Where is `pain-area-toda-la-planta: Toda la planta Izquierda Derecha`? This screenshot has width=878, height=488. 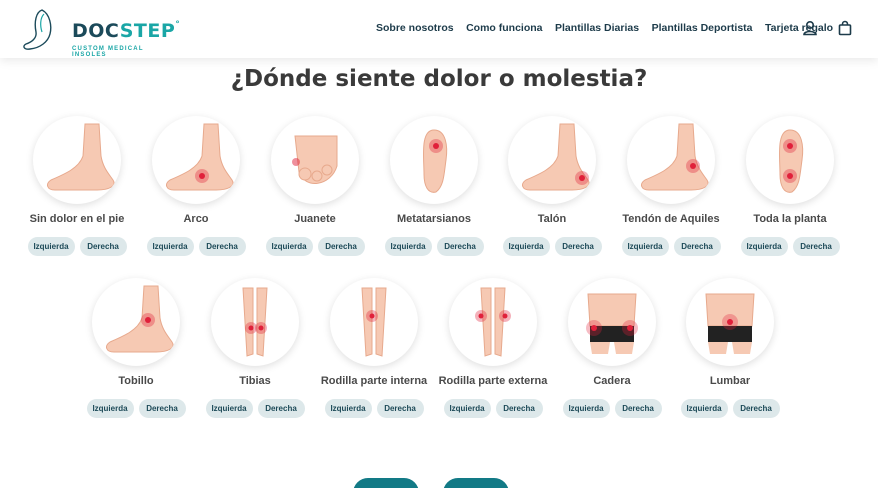
pain-area-toda-la-planta: Toda la planta Izquierda Derecha is located at coordinates (790, 191).